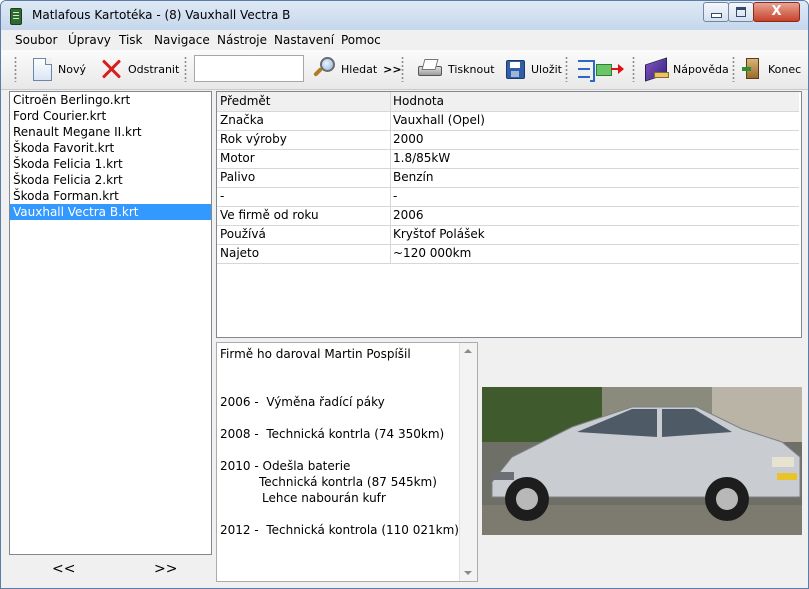 This screenshot has height=589, width=809. Describe the element at coordinates (222, 196) in the screenshot. I see `grid-key: -` at that location.